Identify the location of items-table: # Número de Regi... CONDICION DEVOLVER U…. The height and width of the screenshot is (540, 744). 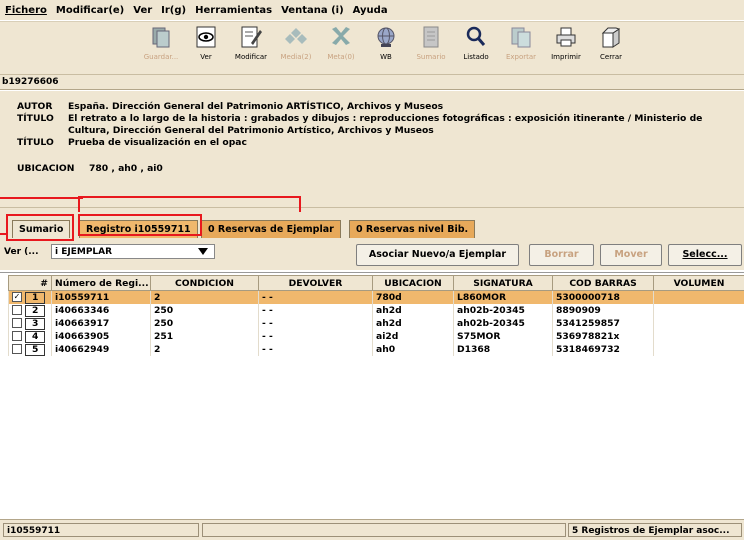
(376, 315).